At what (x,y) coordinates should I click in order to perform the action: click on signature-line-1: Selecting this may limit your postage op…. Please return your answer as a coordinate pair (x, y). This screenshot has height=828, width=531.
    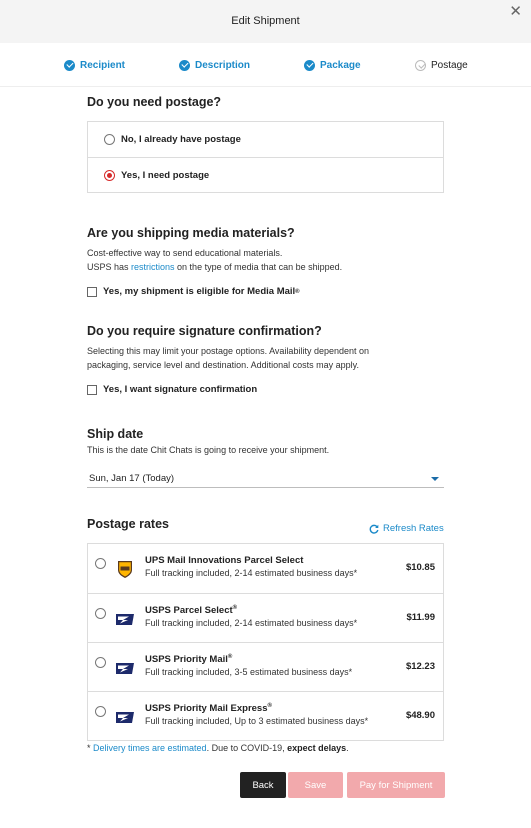
    Looking at the image, I should click on (228, 351).